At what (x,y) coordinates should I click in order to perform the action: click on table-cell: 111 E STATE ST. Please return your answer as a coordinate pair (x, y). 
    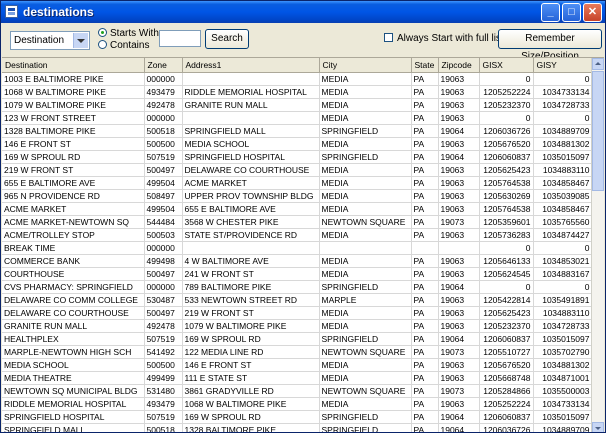
    Looking at the image, I should click on (251, 378).